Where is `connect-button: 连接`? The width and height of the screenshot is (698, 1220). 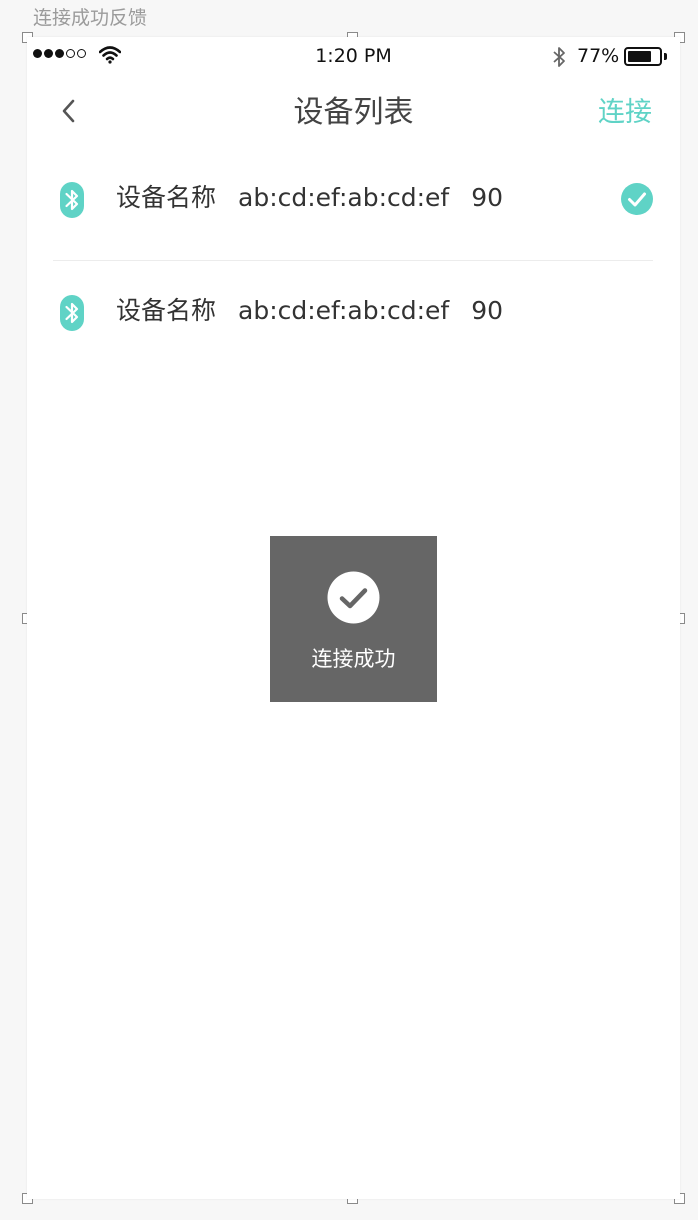
connect-button: 连接 is located at coordinates (625, 113).